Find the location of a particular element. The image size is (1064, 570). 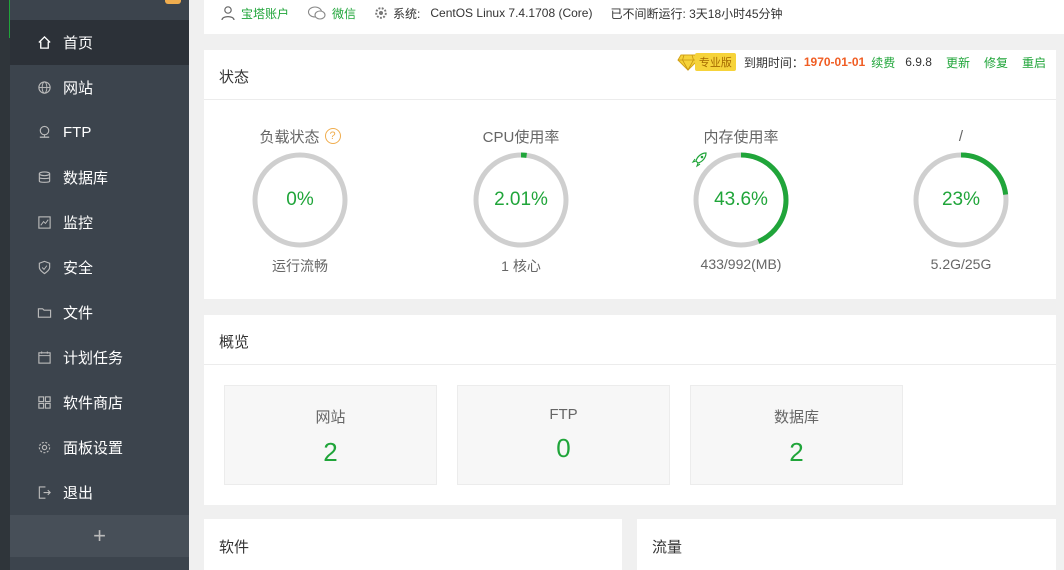

sidebar-item-database: 数据库 is located at coordinates (99, 177).